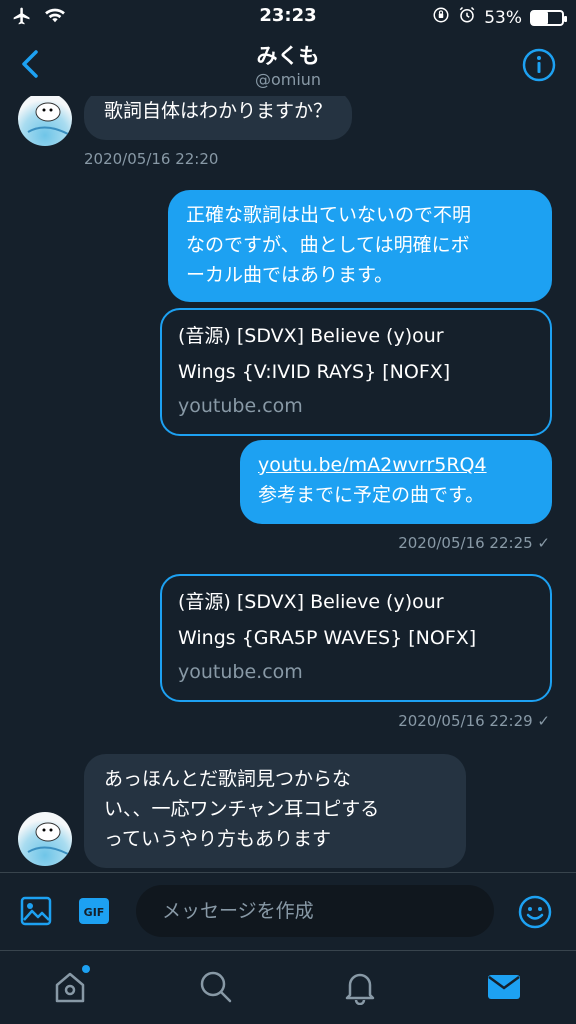 The image size is (576, 1024). I want to click on rotation-lock-icon, so click(441, 17).